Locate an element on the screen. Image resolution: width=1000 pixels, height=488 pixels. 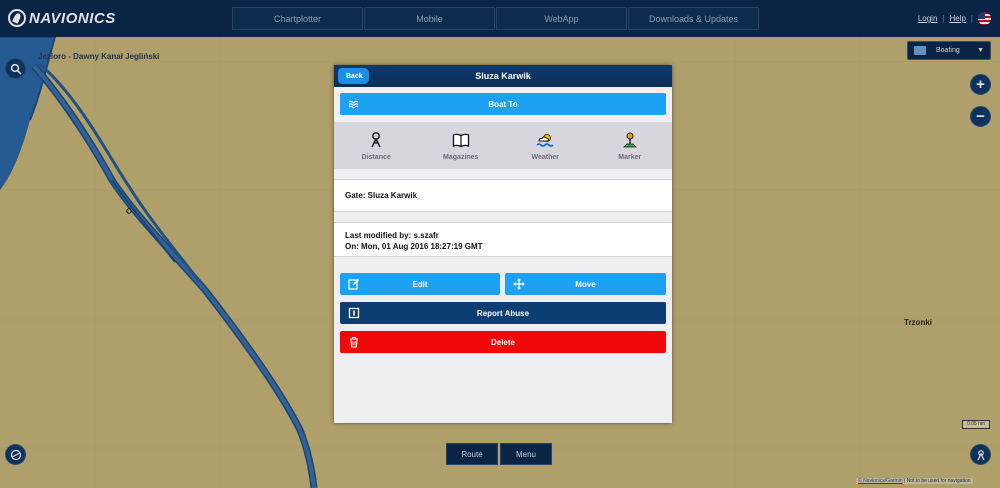
move-icon is located at coordinates (519, 284).